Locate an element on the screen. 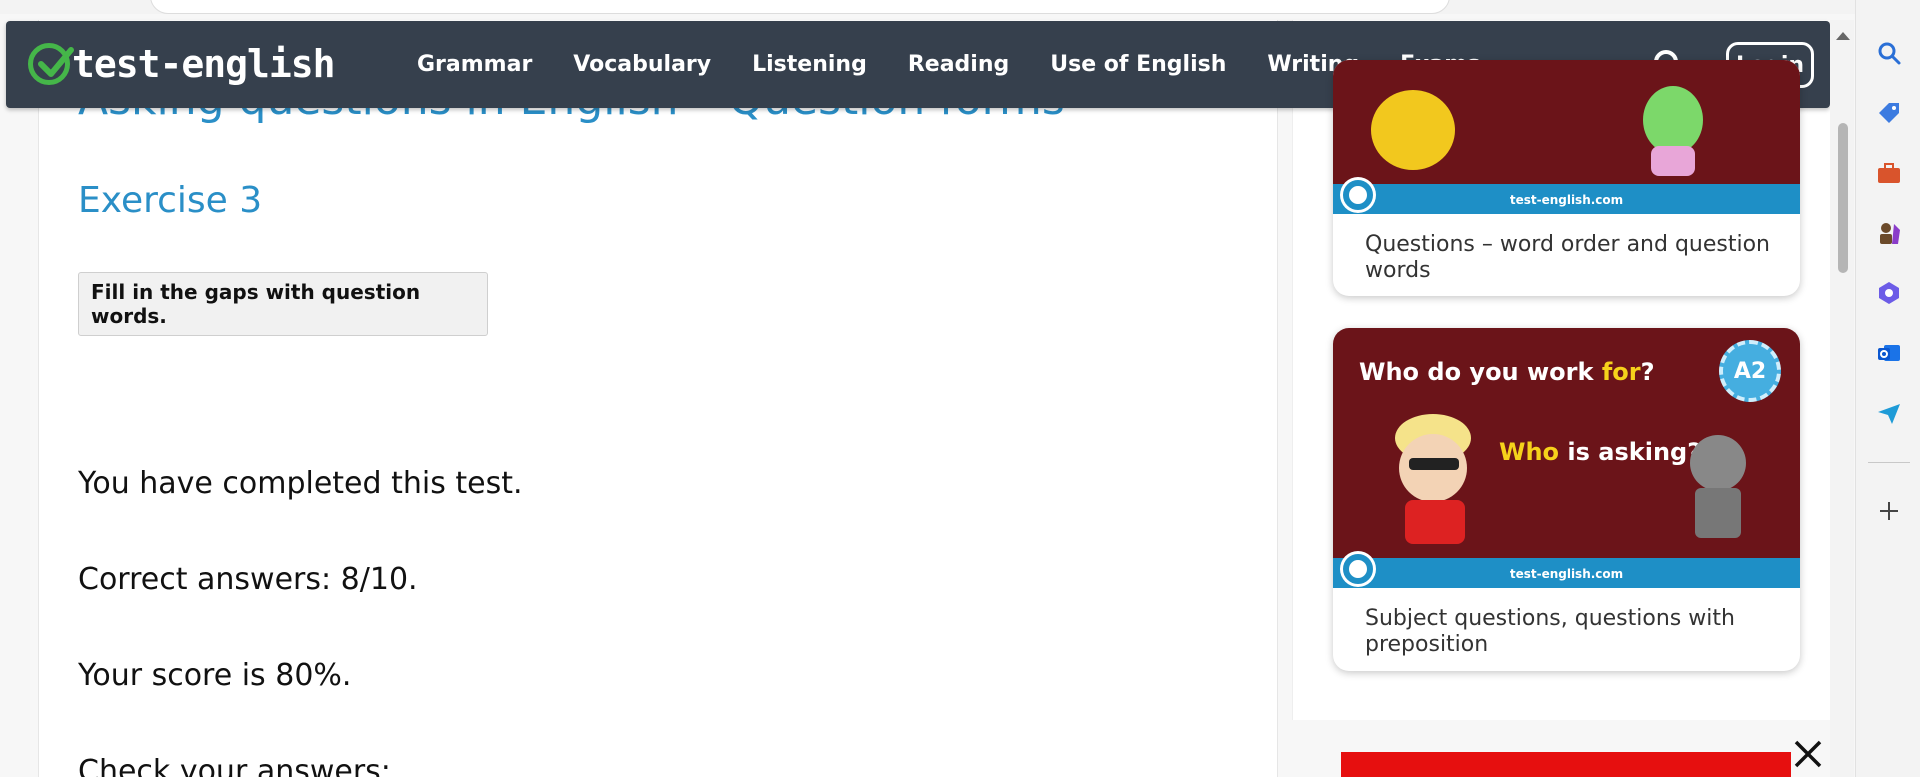 This screenshot has height=777, width=1920. browser-chrome is located at coordinates (927, 7).